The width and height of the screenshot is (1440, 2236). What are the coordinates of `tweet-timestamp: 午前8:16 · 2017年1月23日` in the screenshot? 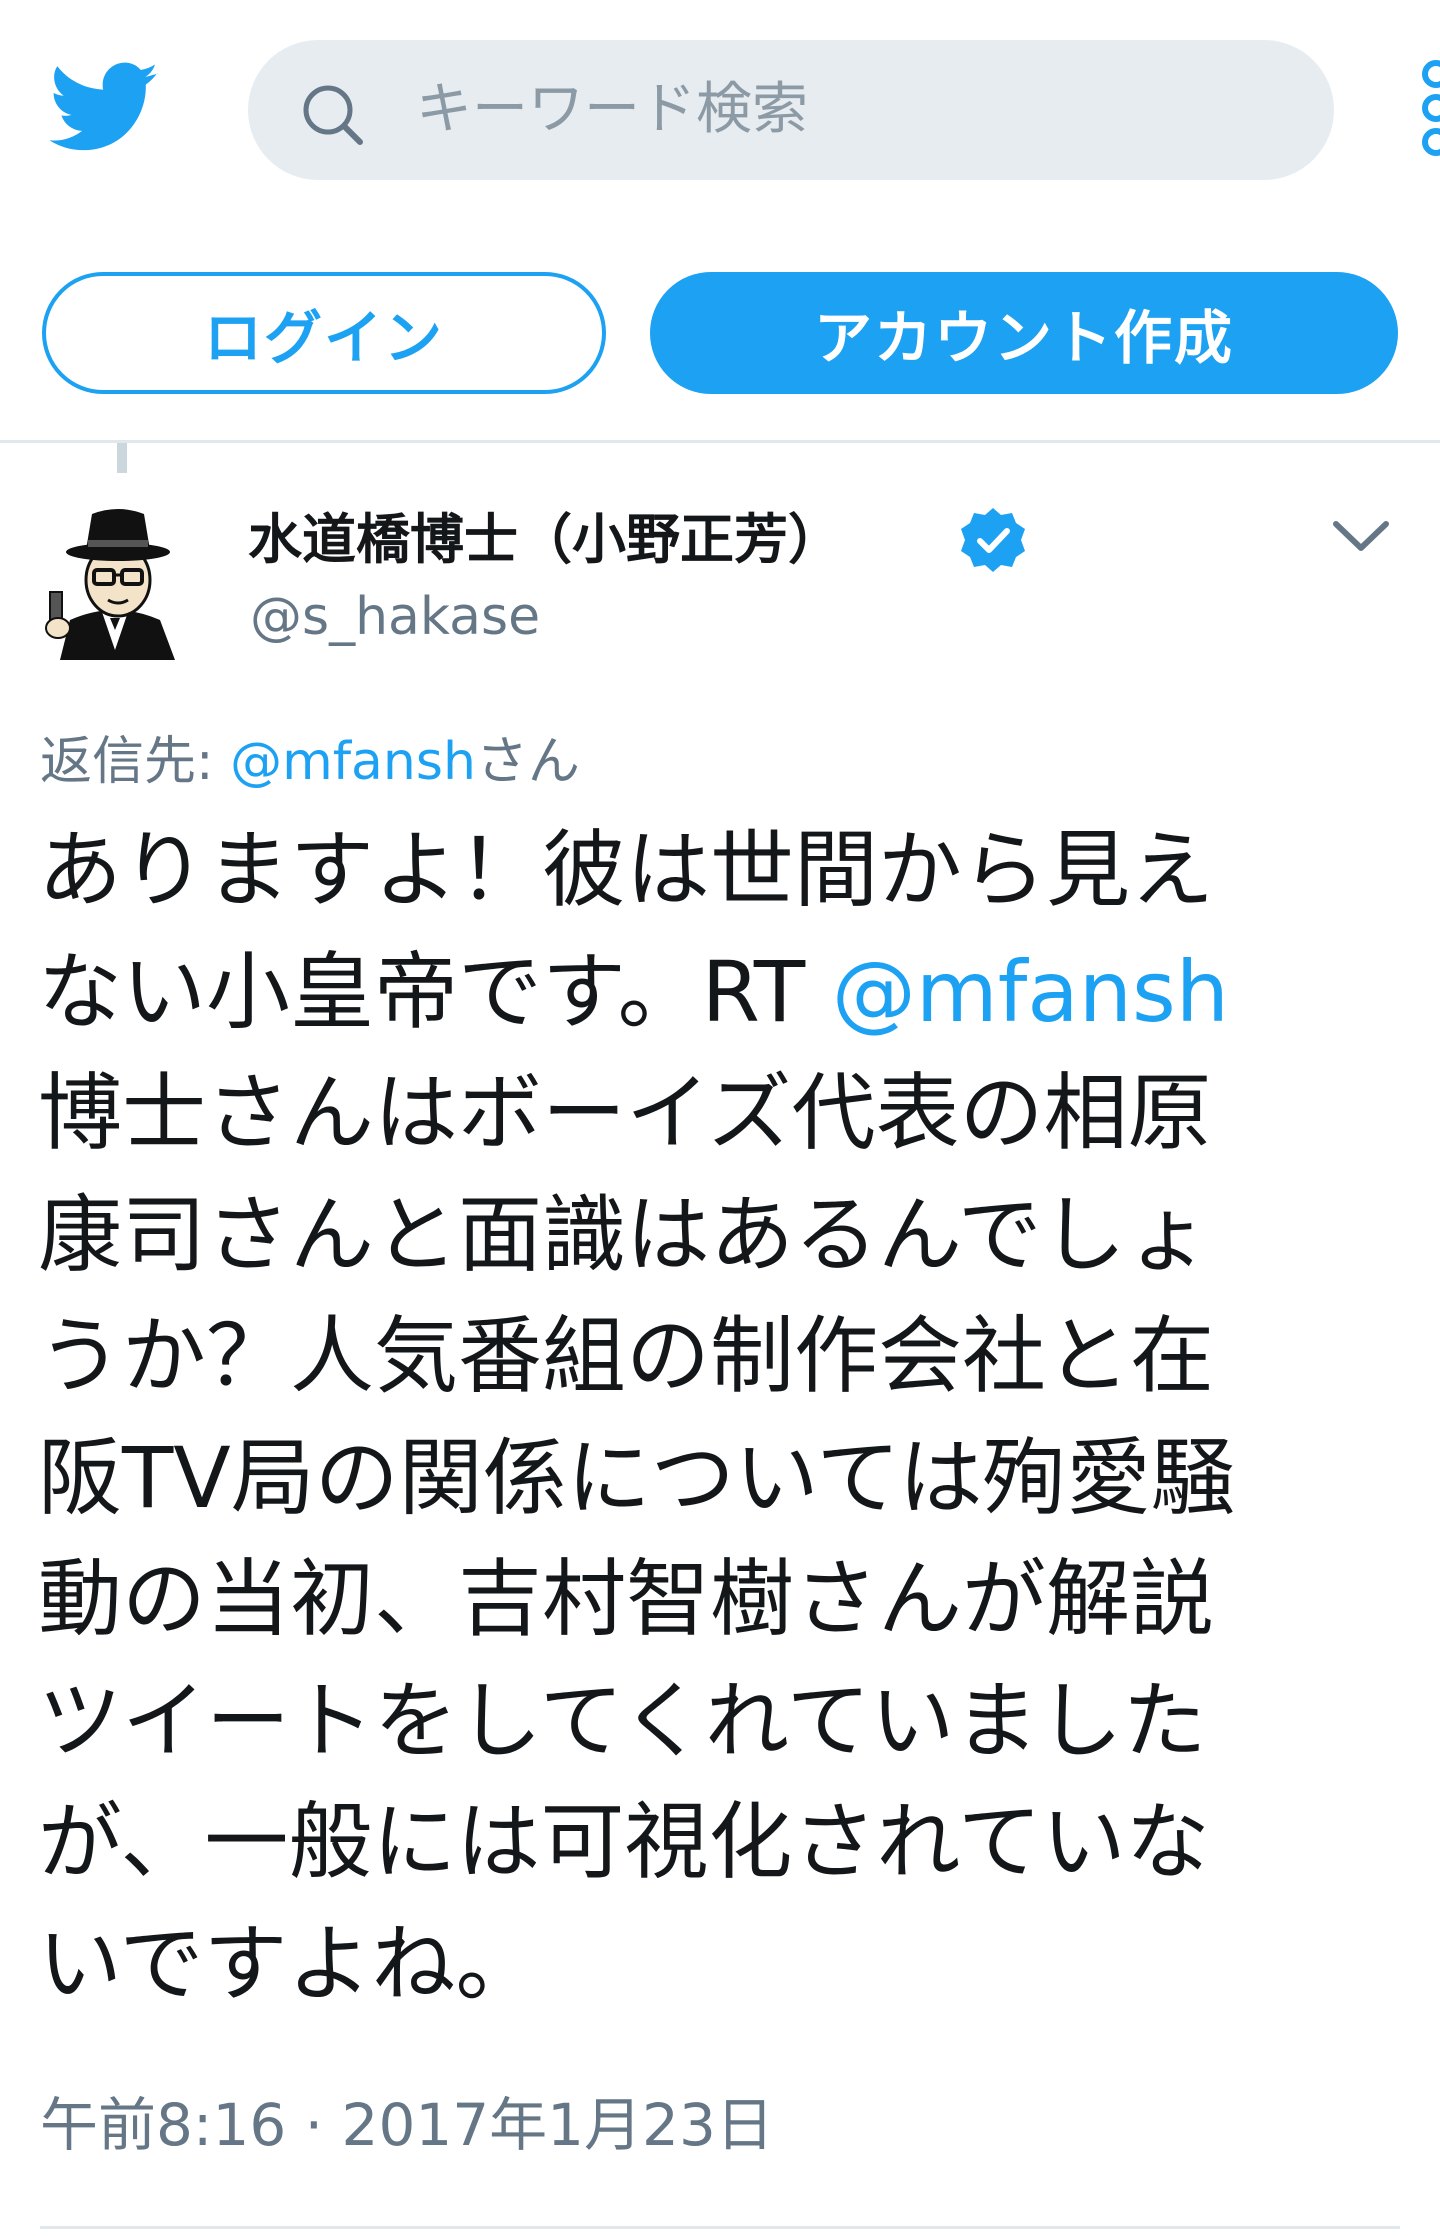 It's located at (407, 2125).